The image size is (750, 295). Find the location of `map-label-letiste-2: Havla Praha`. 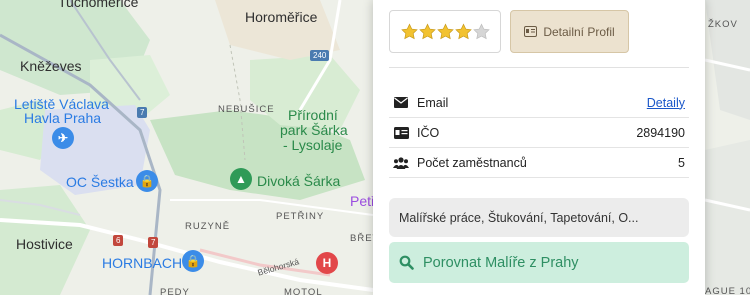

map-label-letiste-2: Havla Praha is located at coordinates (63, 118).